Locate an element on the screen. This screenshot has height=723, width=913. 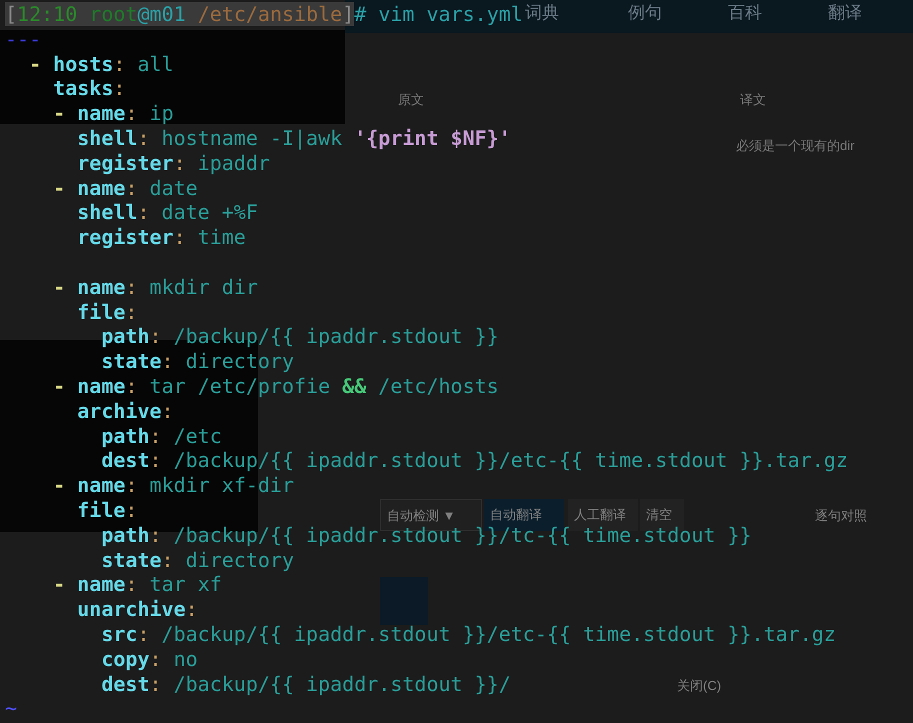
code-line: register: time is located at coordinates (161, 237).